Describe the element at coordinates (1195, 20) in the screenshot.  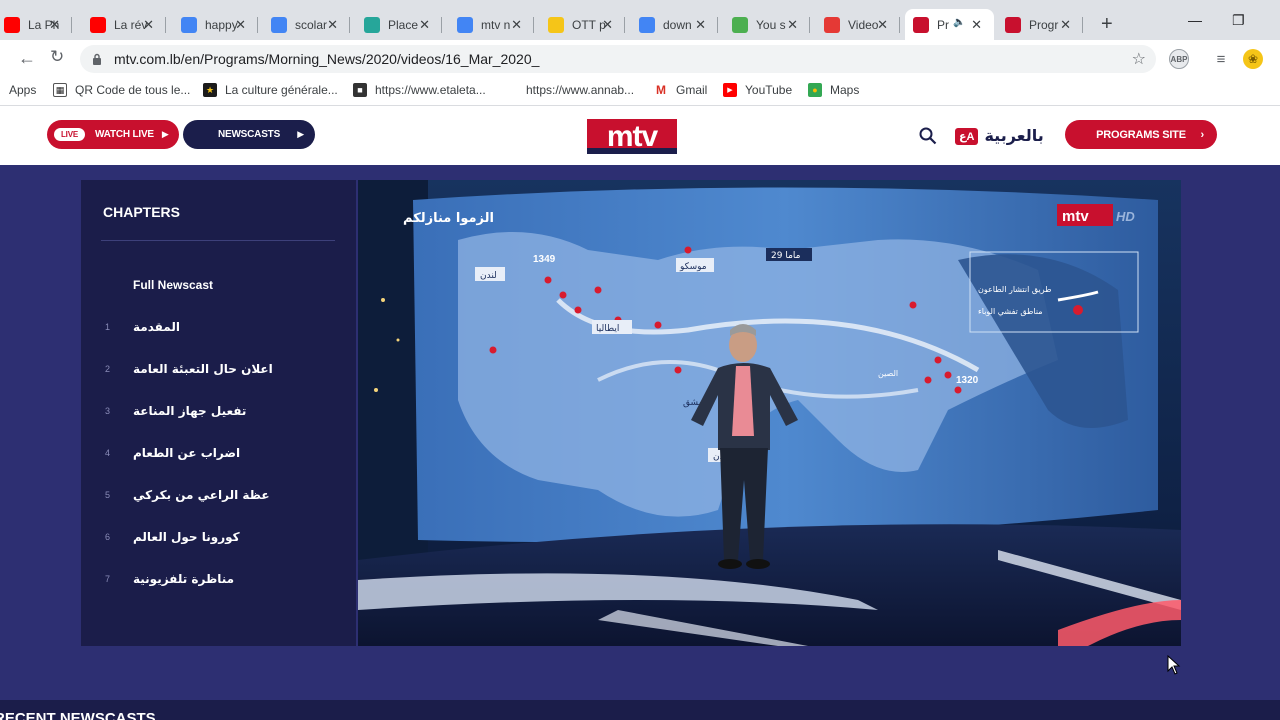
I see `minimize-icon: —` at that location.